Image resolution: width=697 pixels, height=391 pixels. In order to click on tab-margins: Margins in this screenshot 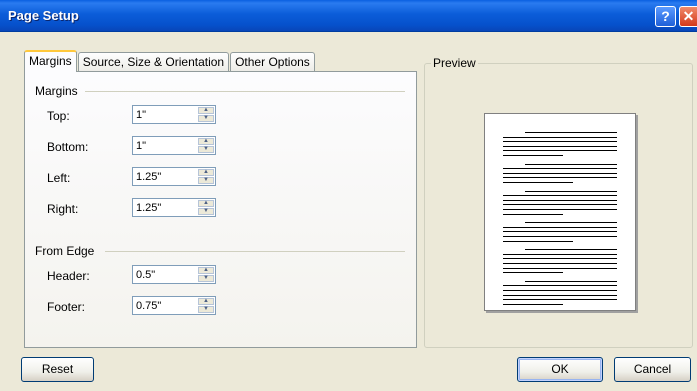, I will do `click(50, 61)`.